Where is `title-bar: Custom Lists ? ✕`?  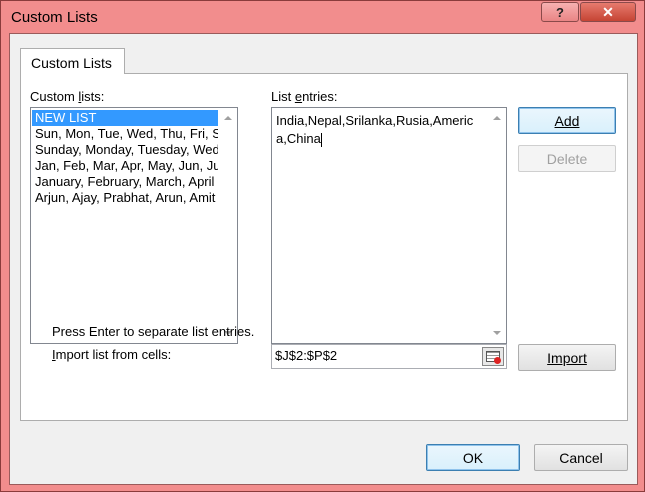 title-bar: Custom Lists ? ✕ is located at coordinates (322, 17).